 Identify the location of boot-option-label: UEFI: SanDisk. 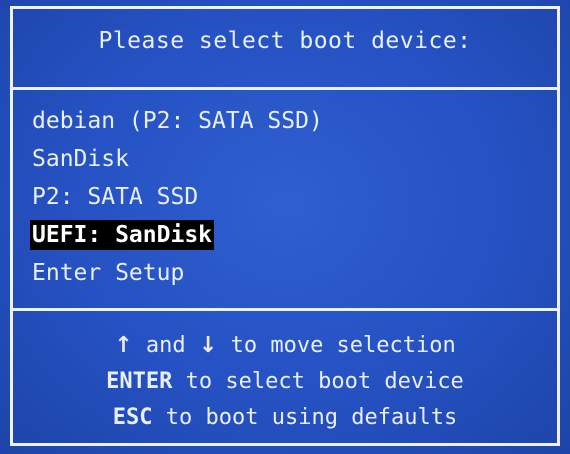
(122, 235).